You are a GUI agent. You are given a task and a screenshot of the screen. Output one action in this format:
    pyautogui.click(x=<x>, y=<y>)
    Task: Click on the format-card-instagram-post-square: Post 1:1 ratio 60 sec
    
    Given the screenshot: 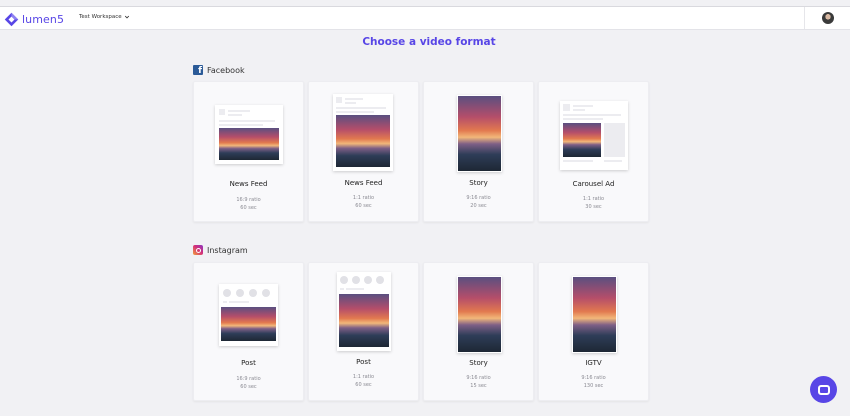 What is the action you would take?
    pyautogui.click(x=363, y=331)
    